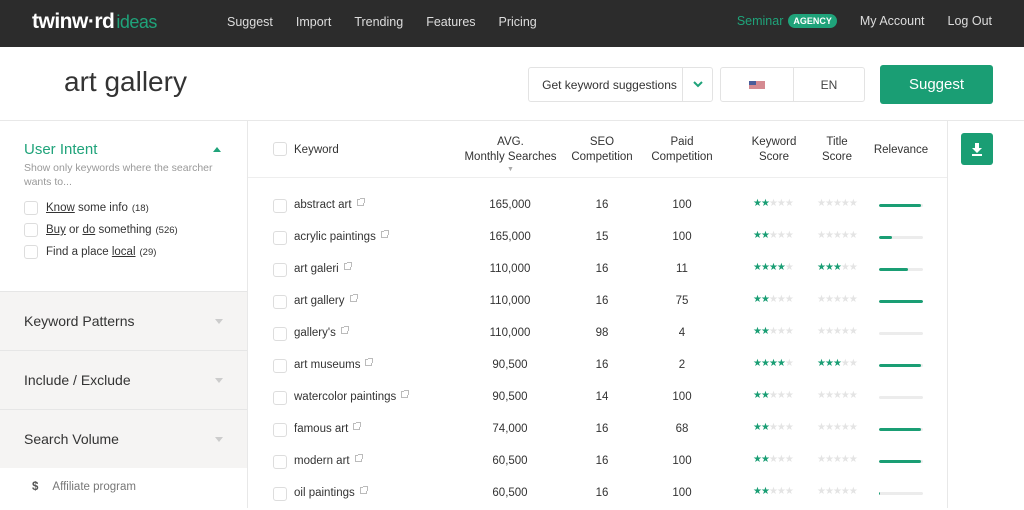  I want to click on header-keyword: Keyword, so click(316, 150).